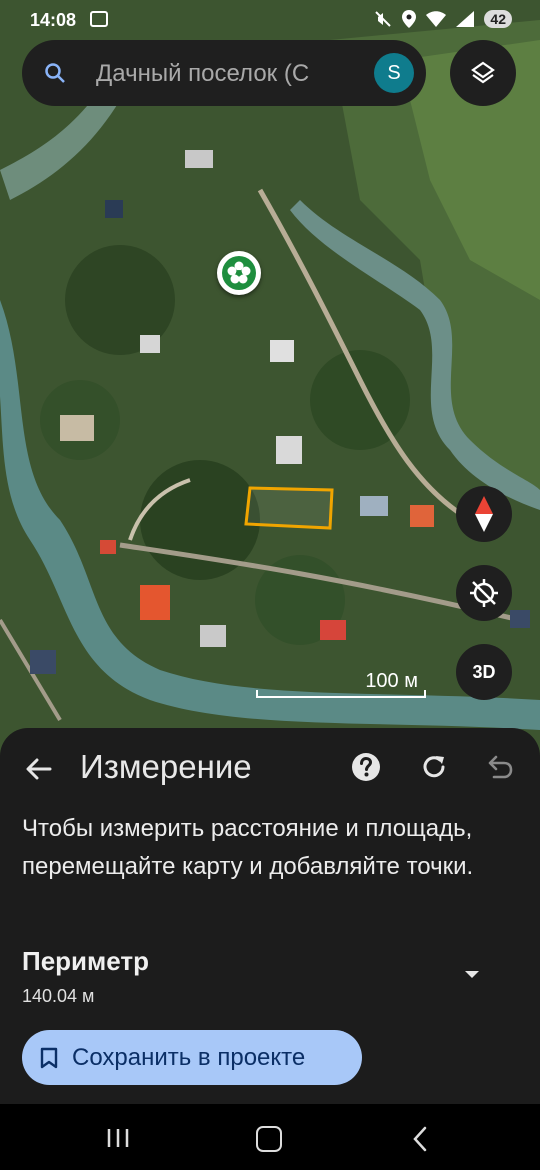  I want to click on refresh-icon, so click(434, 767).